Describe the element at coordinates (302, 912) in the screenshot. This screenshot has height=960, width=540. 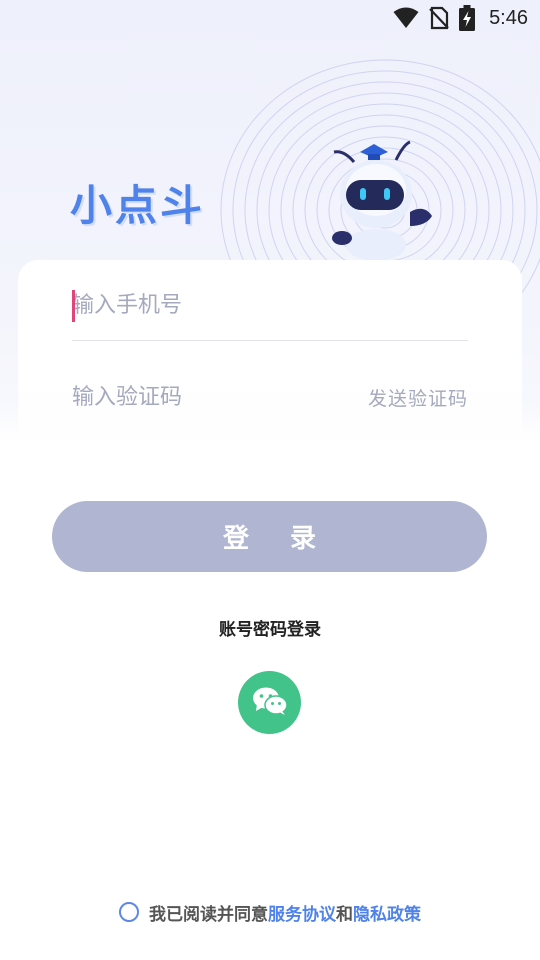
I see `service-agreement-link: 服务协议` at that location.